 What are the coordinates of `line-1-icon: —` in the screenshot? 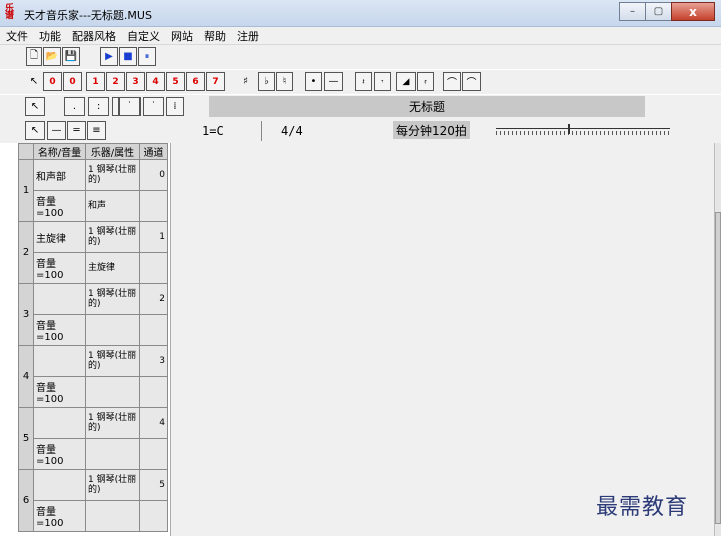 It's located at (56, 130).